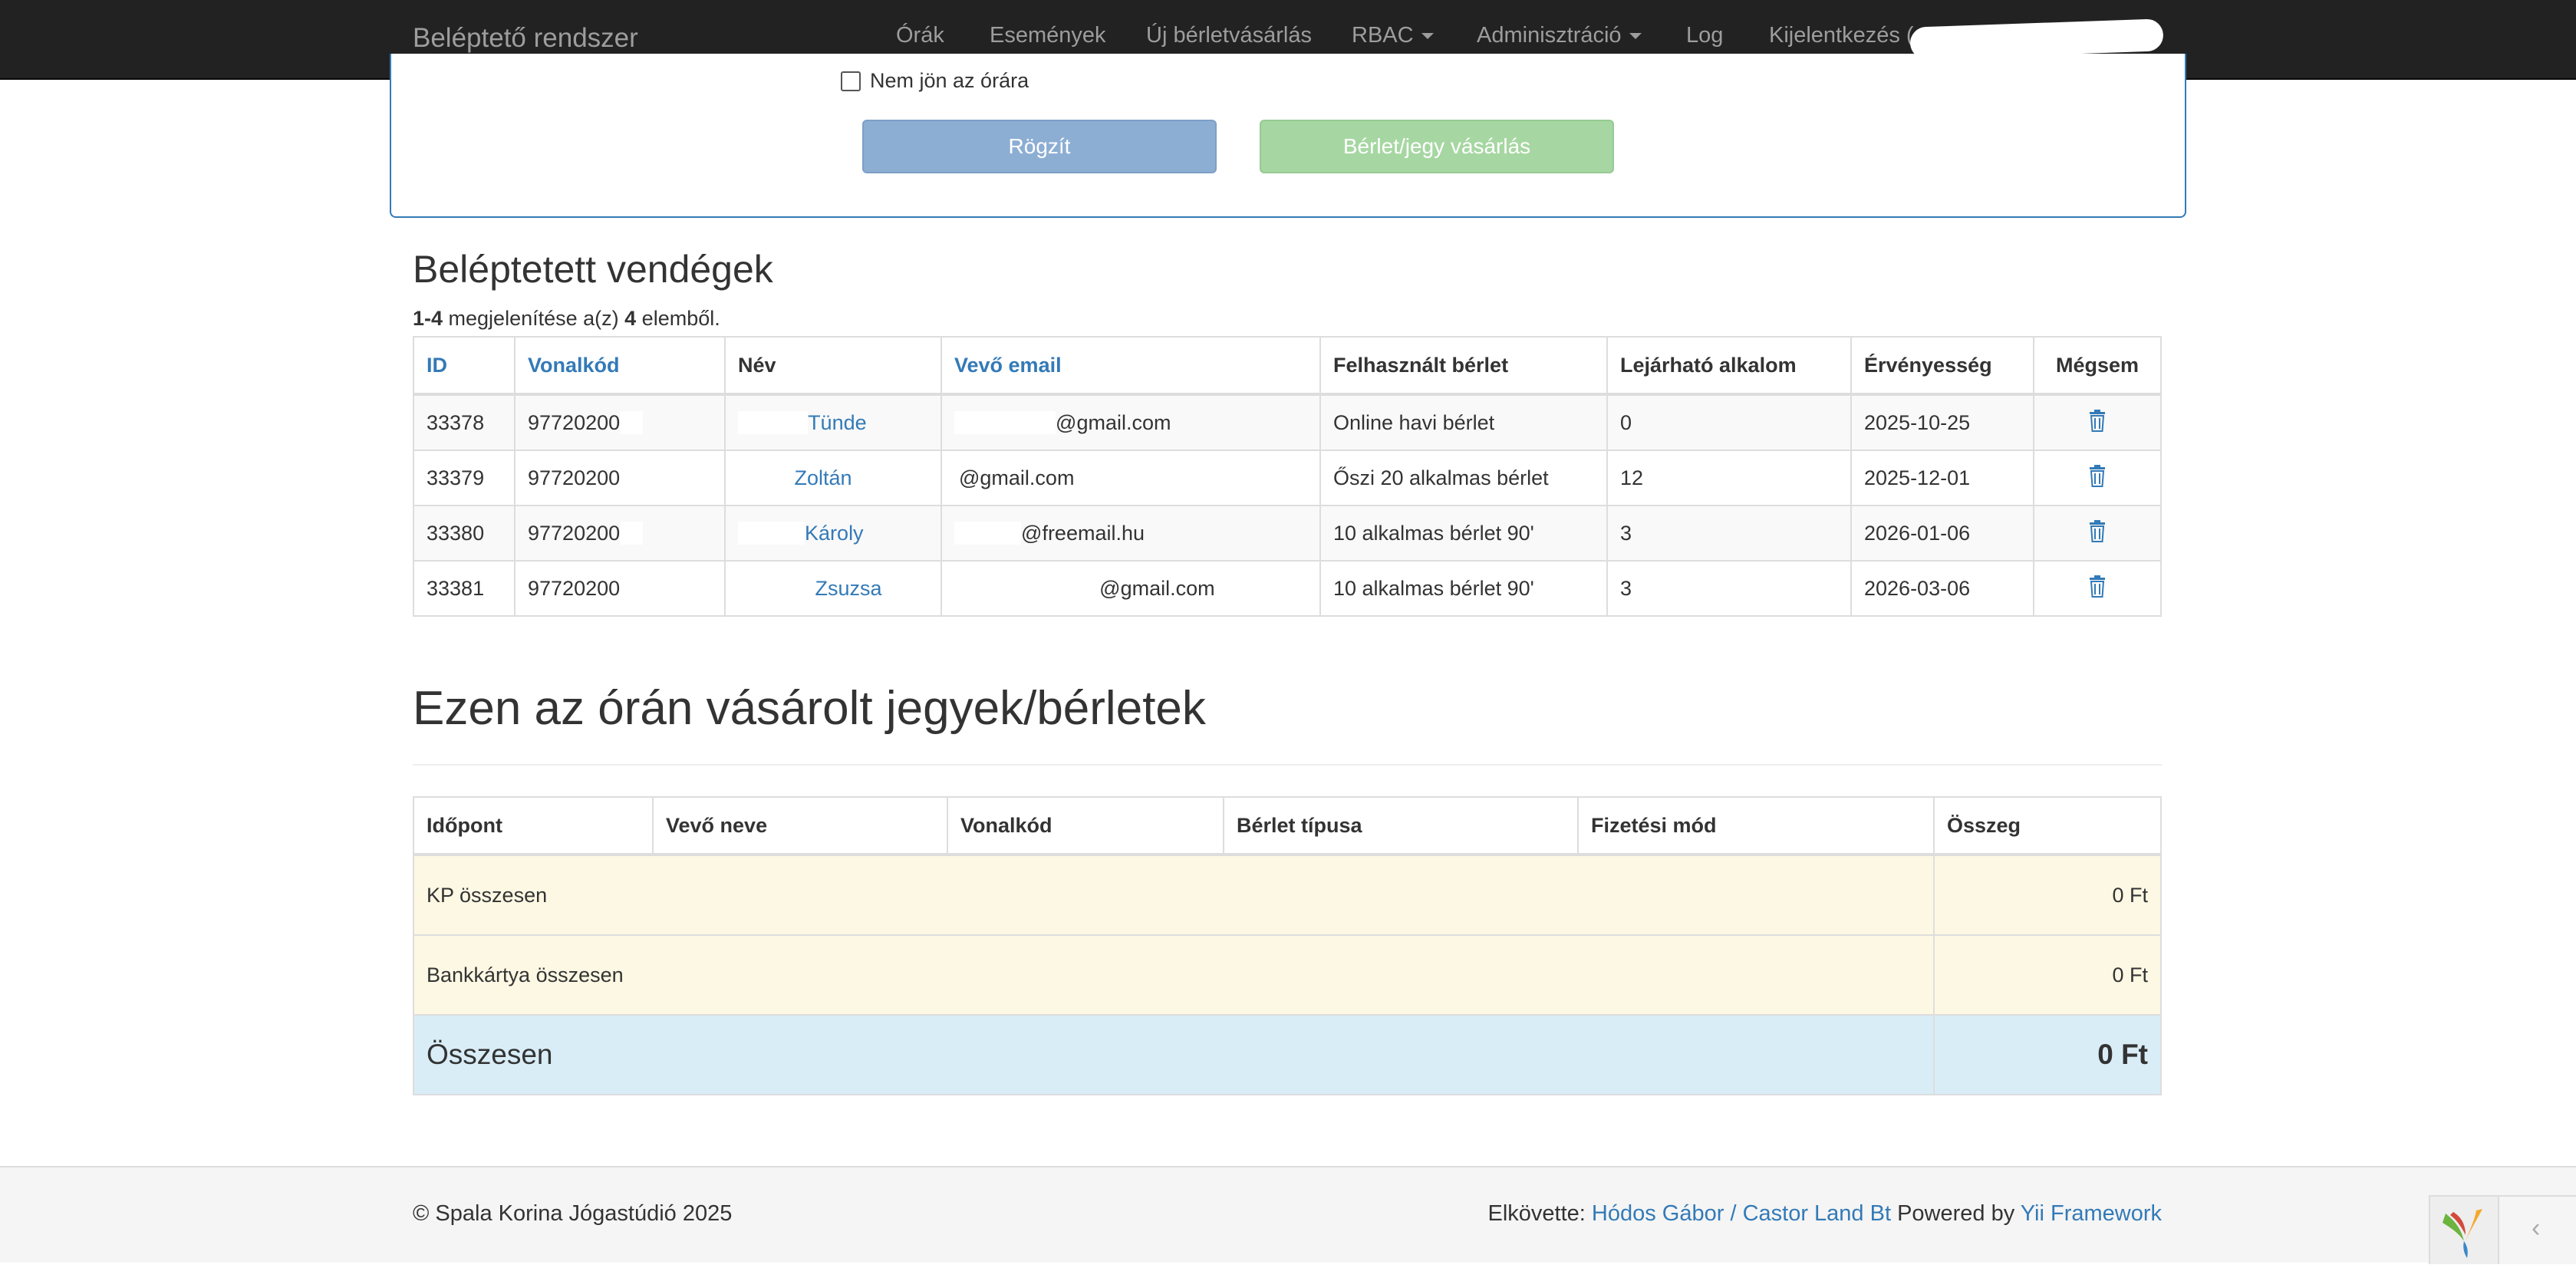  What do you see at coordinates (1383, 35) in the screenshot?
I see `nav-item-rbac-label: RBAC` at bounding box center [1383, 35].